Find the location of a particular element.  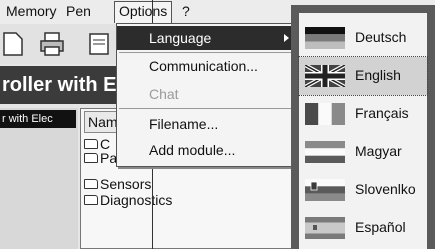

window-title-band: roller with E is located at coordinates (61, 85).